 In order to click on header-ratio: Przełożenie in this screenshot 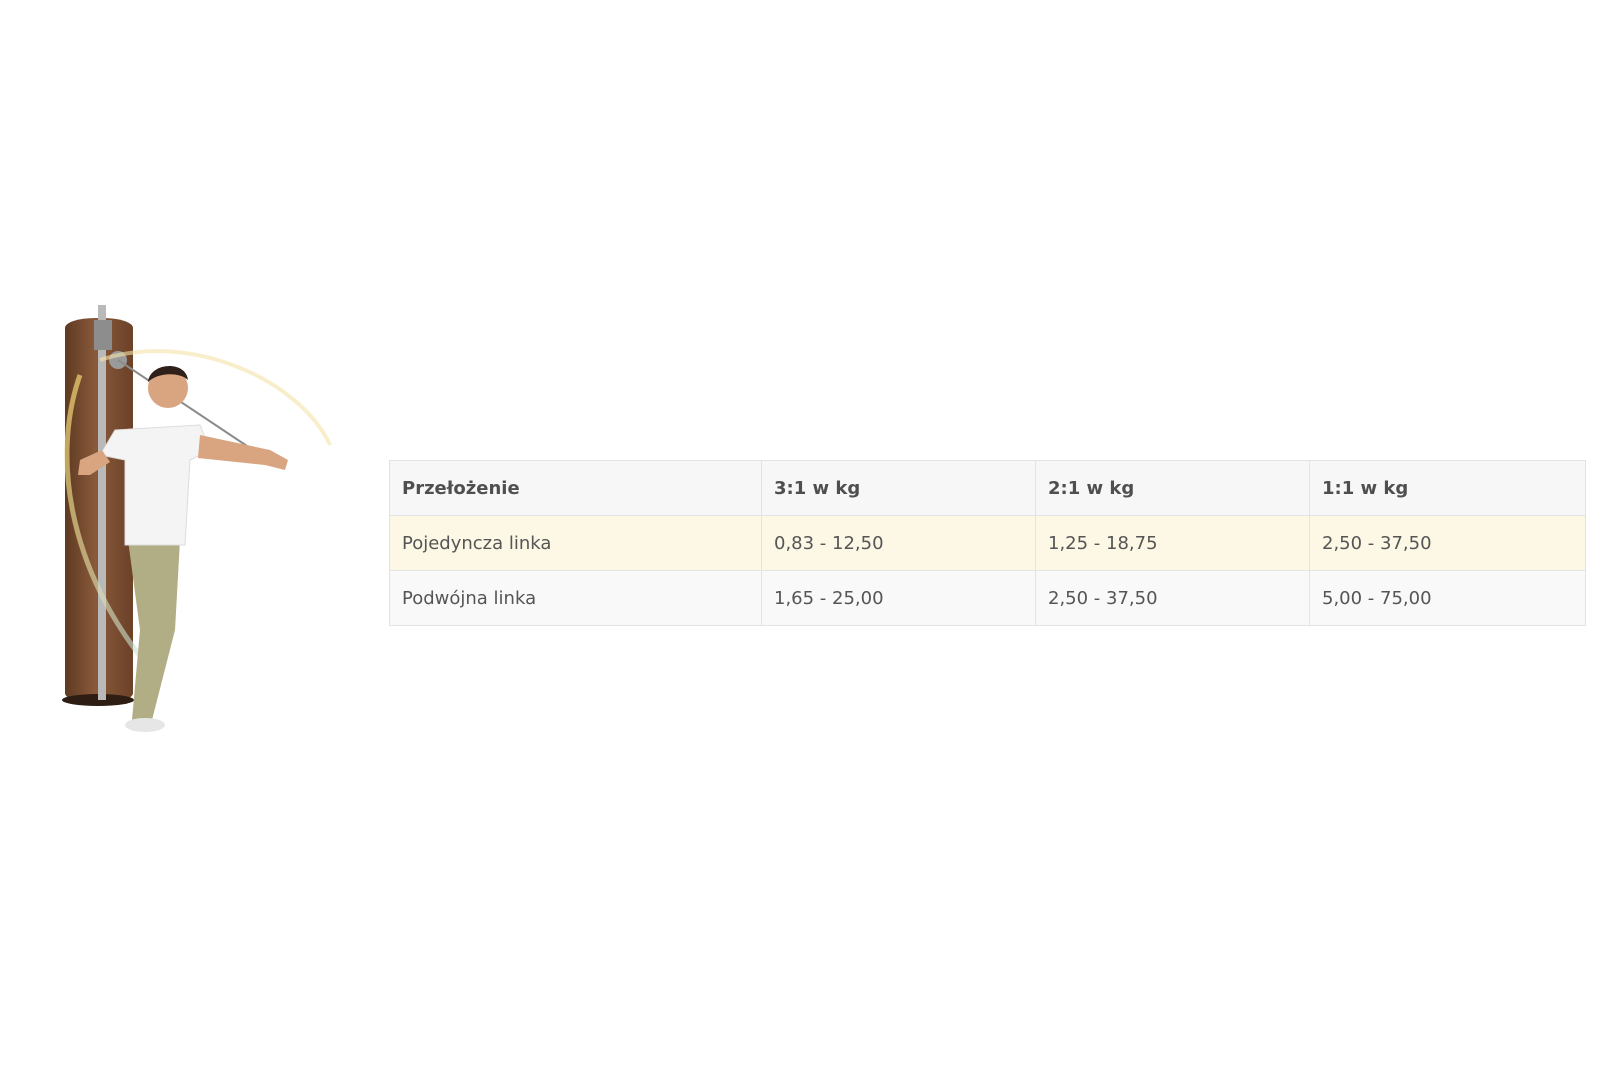, I will do `click(575, 488)`.